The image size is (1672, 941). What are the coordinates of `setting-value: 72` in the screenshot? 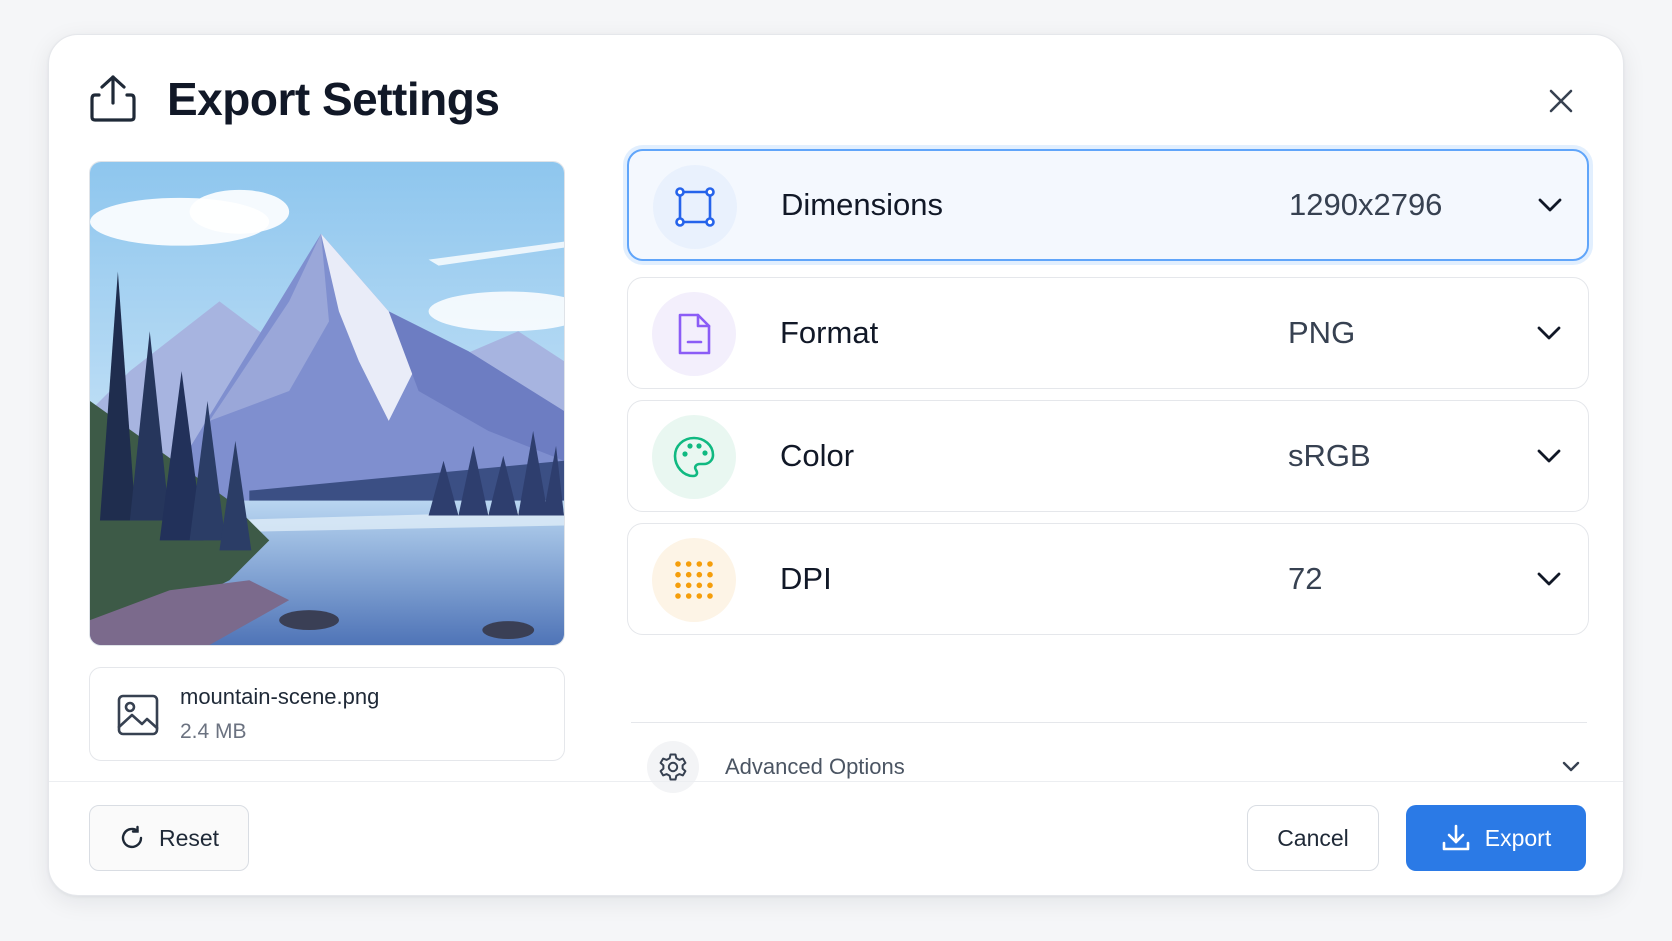 It's located at (1305, 578).